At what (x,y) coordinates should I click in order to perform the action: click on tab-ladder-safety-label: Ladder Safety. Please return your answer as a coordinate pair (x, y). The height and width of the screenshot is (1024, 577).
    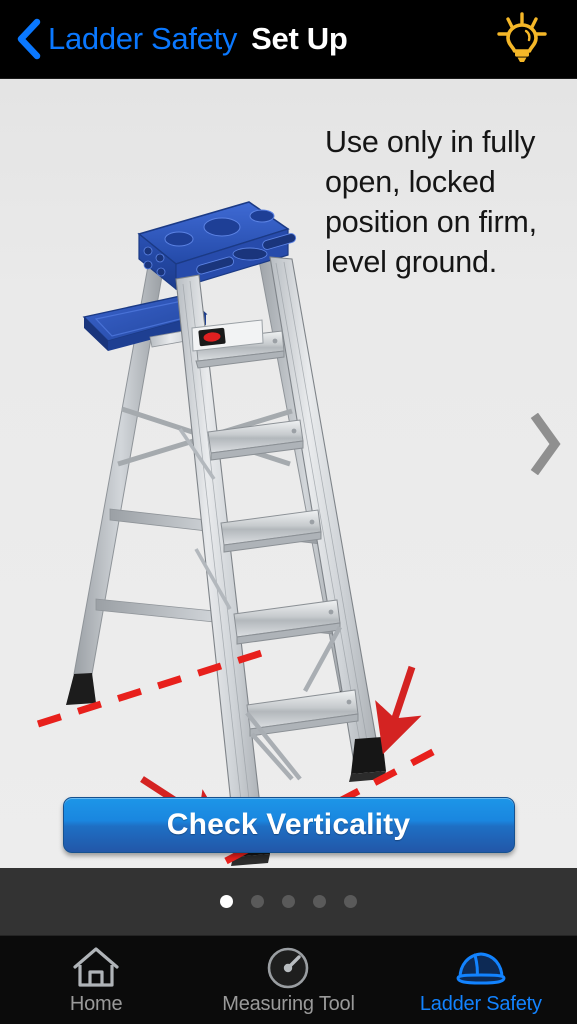
    Looking at the image, I should click on (480, 1004).